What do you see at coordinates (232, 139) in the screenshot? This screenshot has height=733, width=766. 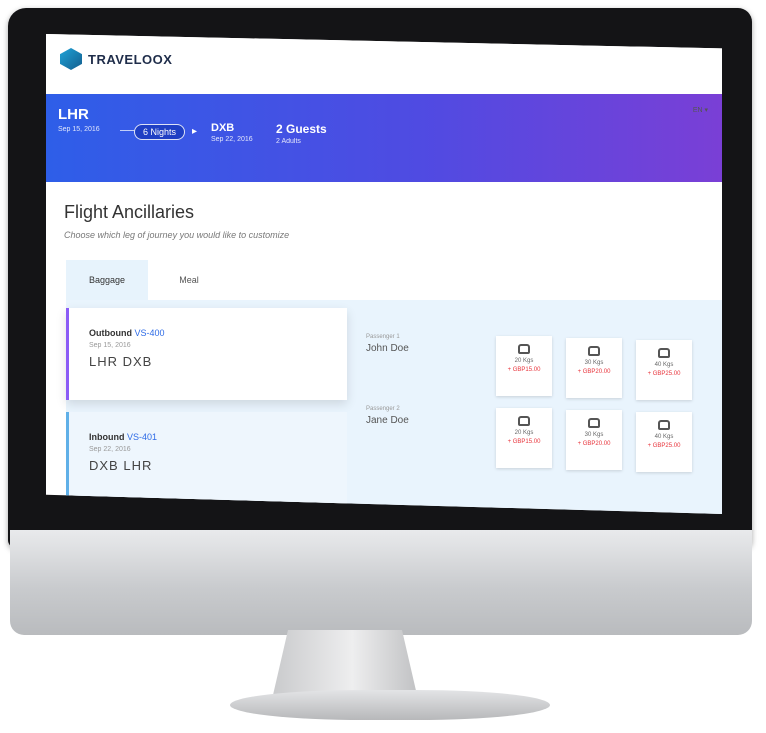 I see `destination-date: Sep 22, 2016` at bounding box center [232, 139].